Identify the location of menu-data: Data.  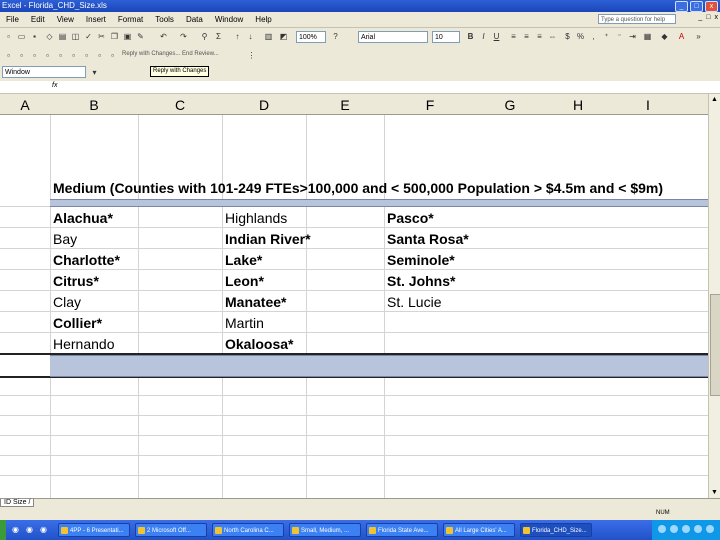
(194, 19).